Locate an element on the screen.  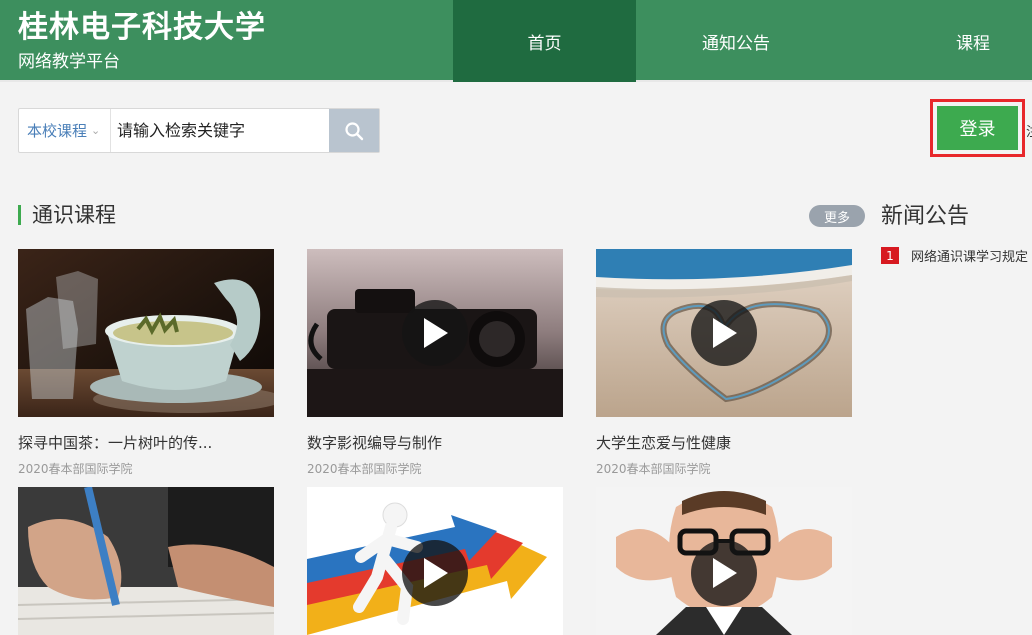
tea-cups-image is located at coordinates (146, 333).